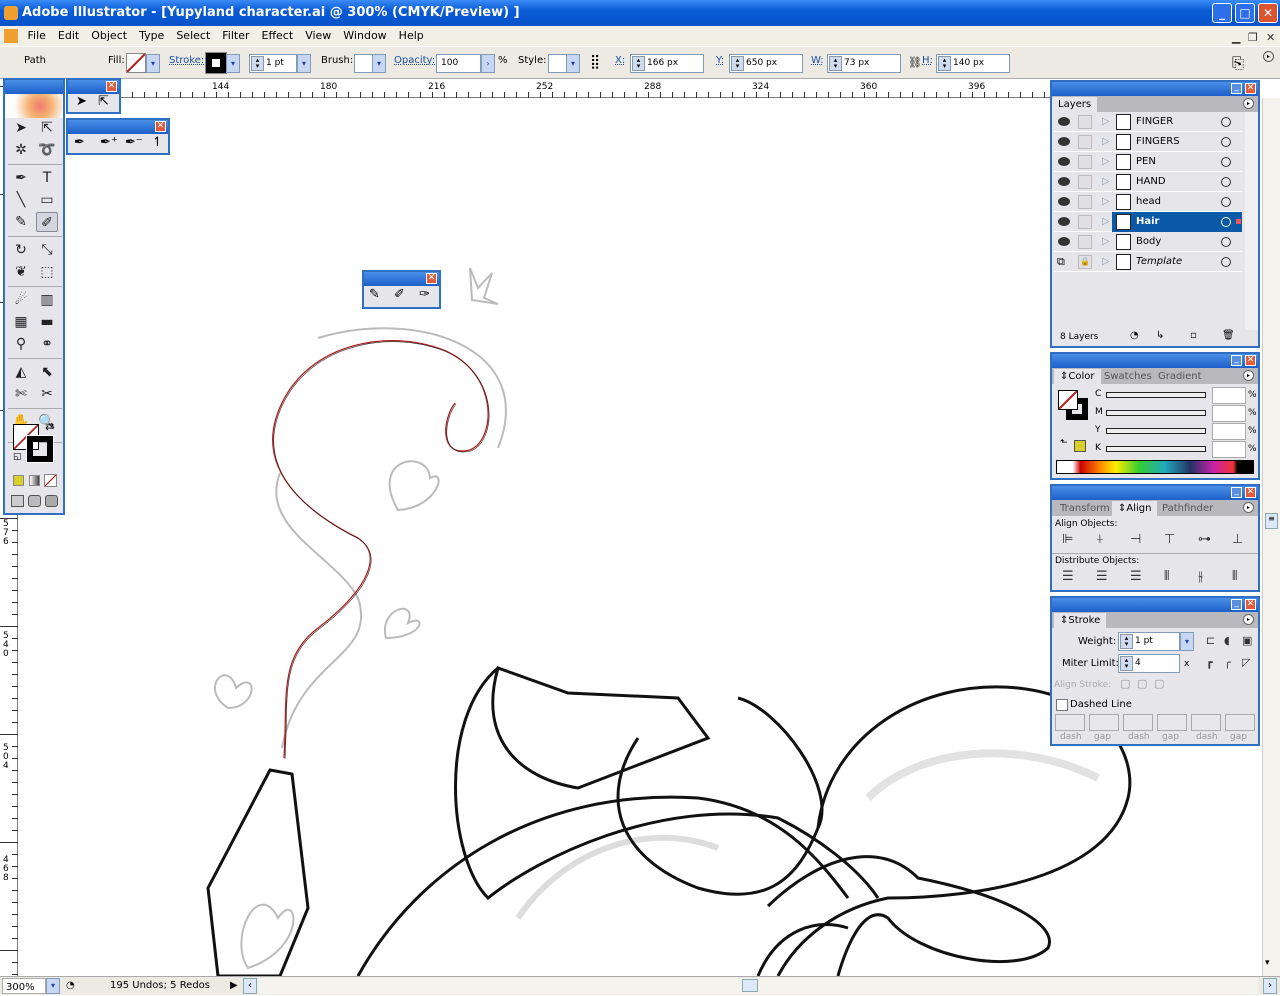 The image size is (1280, 996). Describe the element at coordinates (47, 344) in the screenshot. I see `blend-icon: ⚭` at that location.